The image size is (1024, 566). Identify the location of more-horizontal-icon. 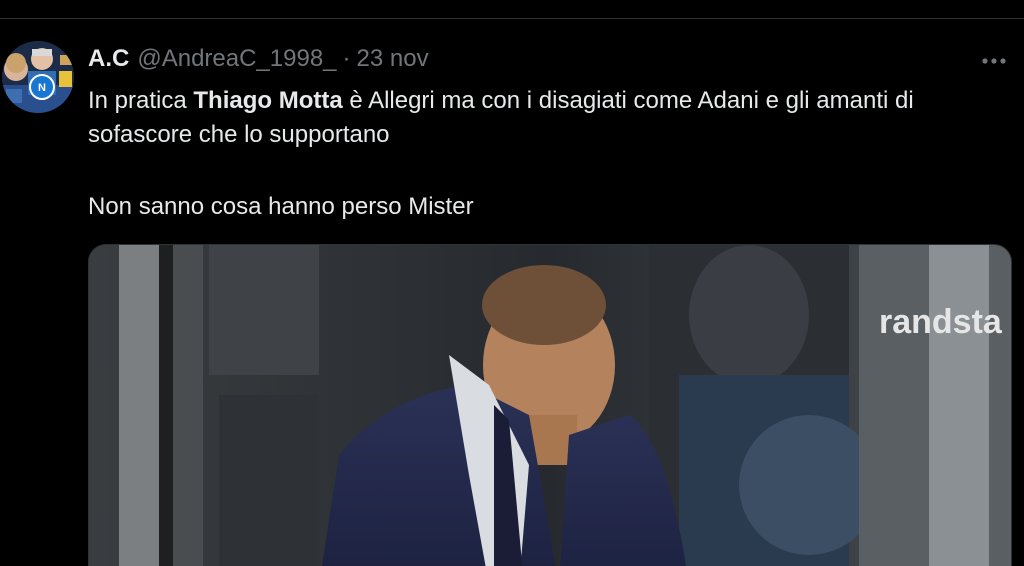
(994, 61).